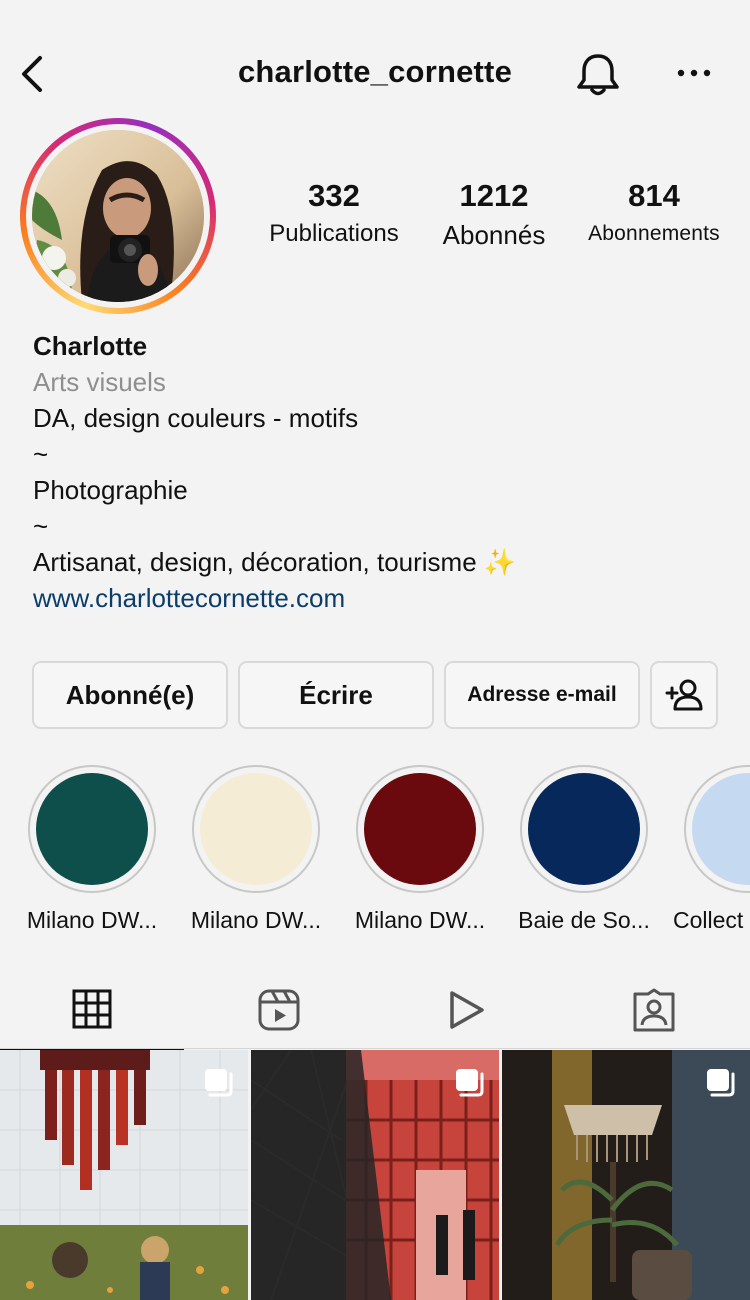  Describe the element at coordinates (708, 920) in the screenshot. I see `highlight-label: Collect` at that location.